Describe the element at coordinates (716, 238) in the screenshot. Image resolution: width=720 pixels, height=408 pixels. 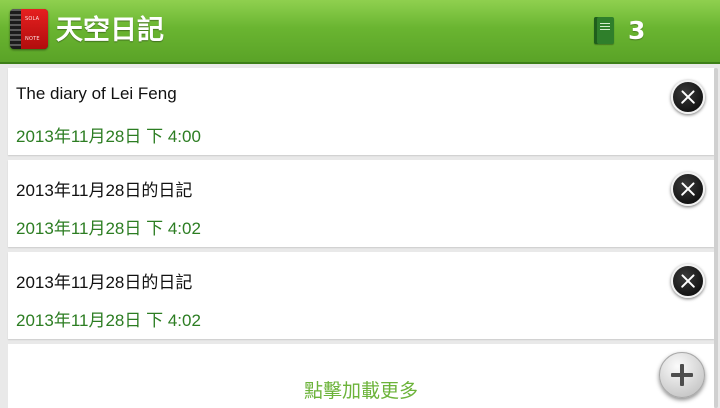
I see `scrollbar` at that location.